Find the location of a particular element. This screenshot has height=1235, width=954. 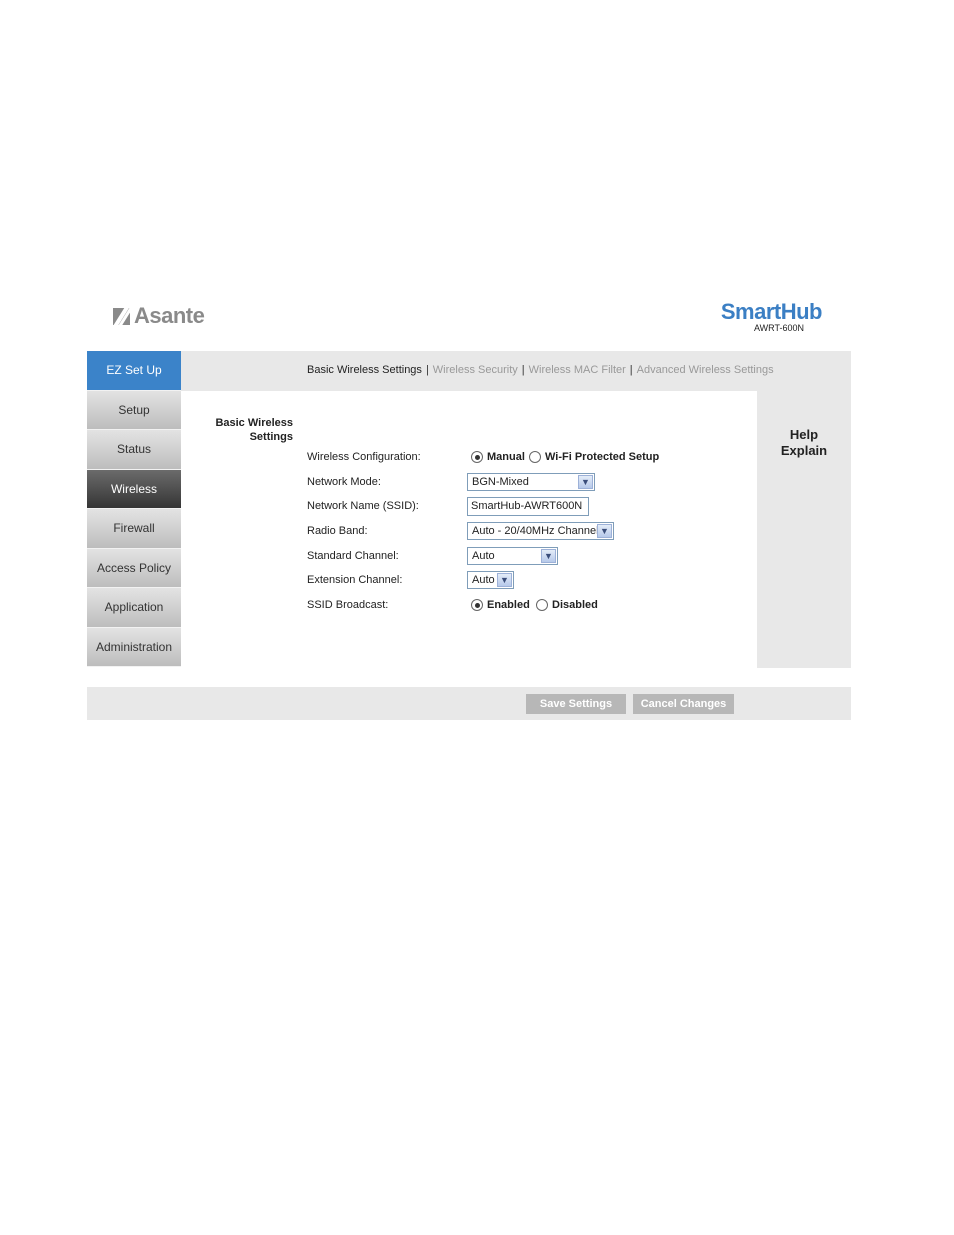

nav-item-access-policy: Access Policy is located at coordinates (134, 568).